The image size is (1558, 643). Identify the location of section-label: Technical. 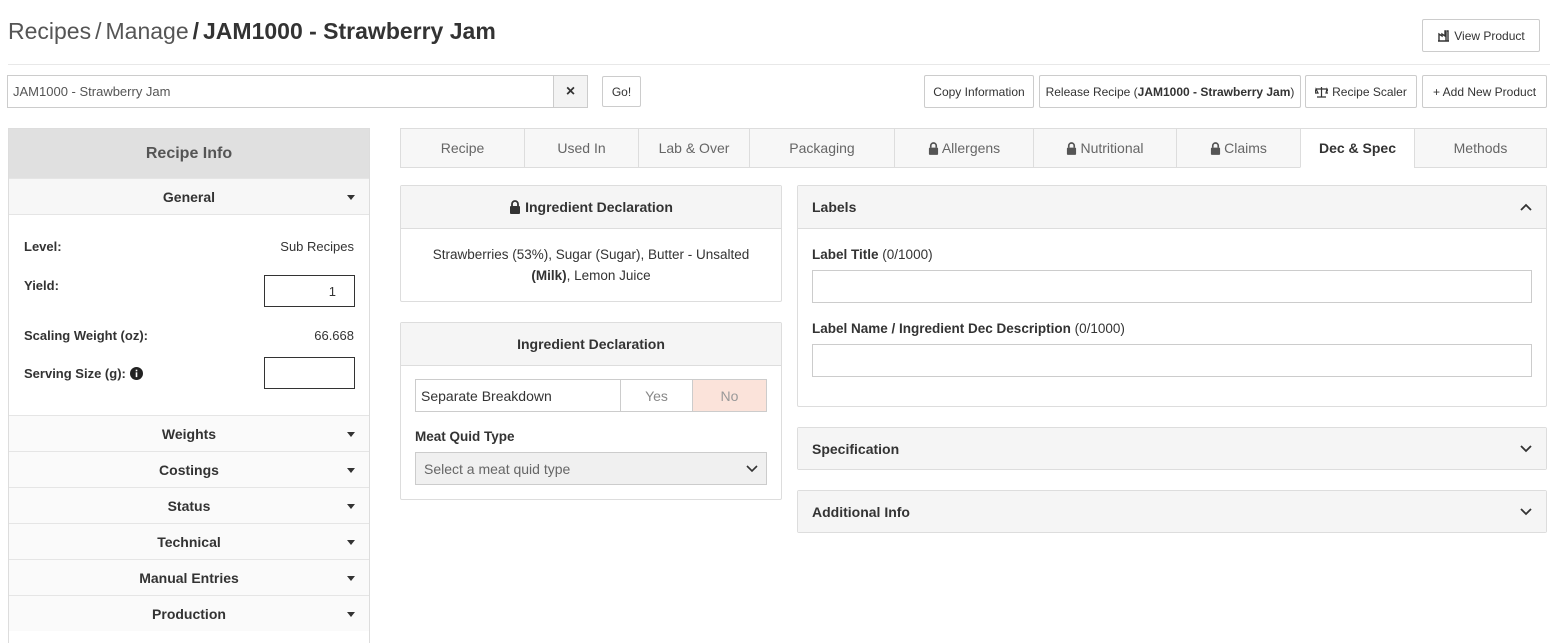
(189, 541).